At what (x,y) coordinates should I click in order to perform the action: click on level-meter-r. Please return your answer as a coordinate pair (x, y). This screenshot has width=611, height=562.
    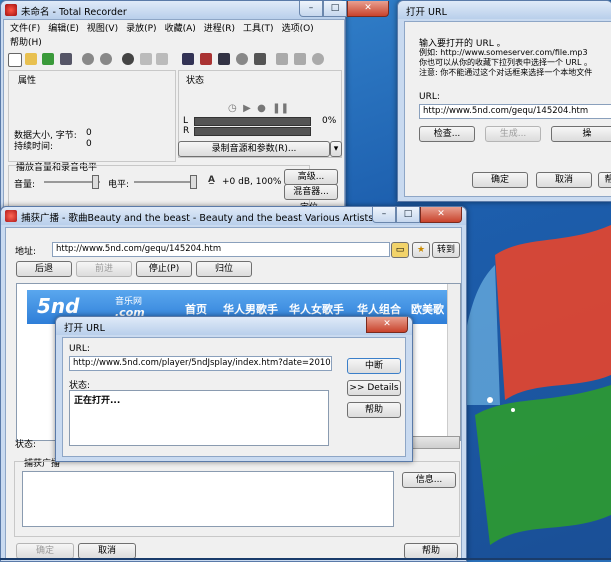
    Looking at the image, I should click on (252, 131).